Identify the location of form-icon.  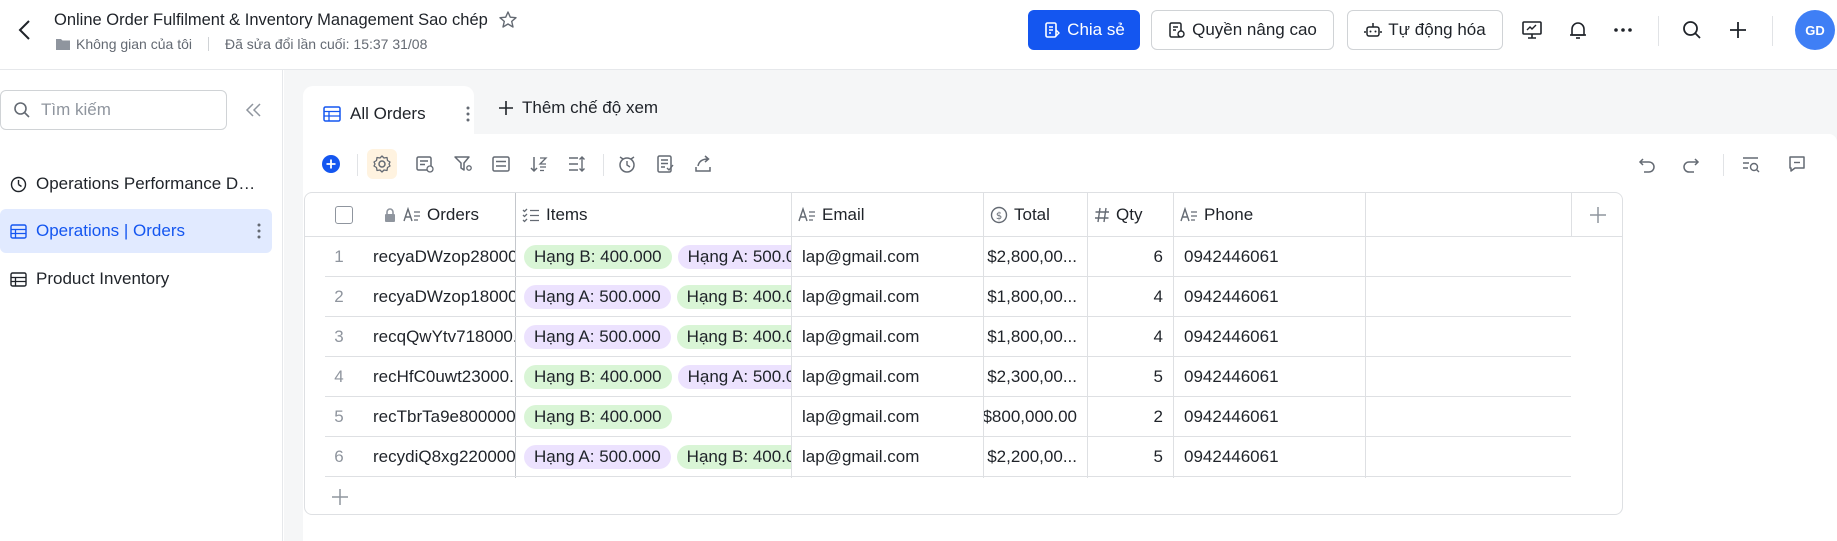
(665, 164).